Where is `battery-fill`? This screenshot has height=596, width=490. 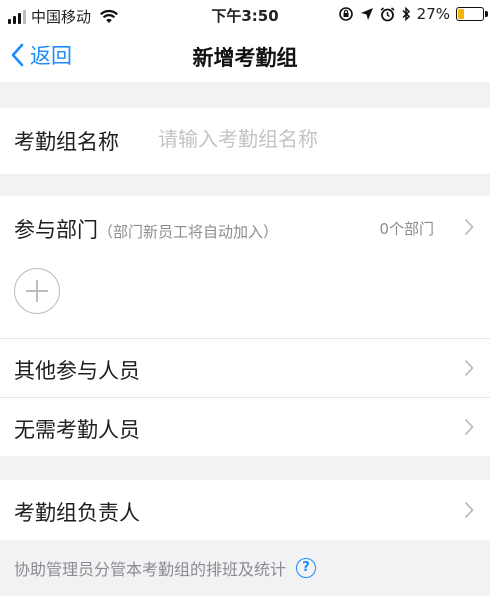 battery-fill is located at coordinates (461, 14).